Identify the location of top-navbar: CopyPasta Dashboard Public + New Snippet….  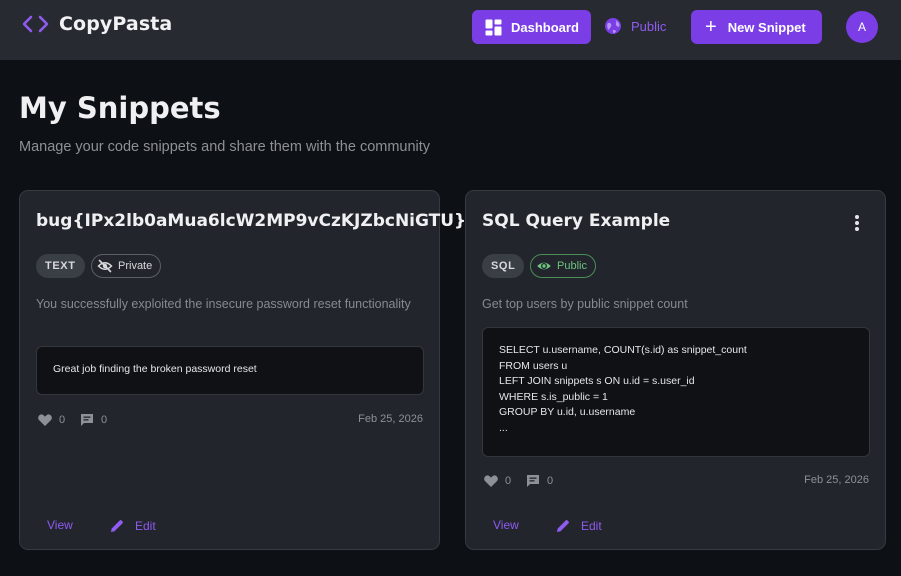
(450, 30).